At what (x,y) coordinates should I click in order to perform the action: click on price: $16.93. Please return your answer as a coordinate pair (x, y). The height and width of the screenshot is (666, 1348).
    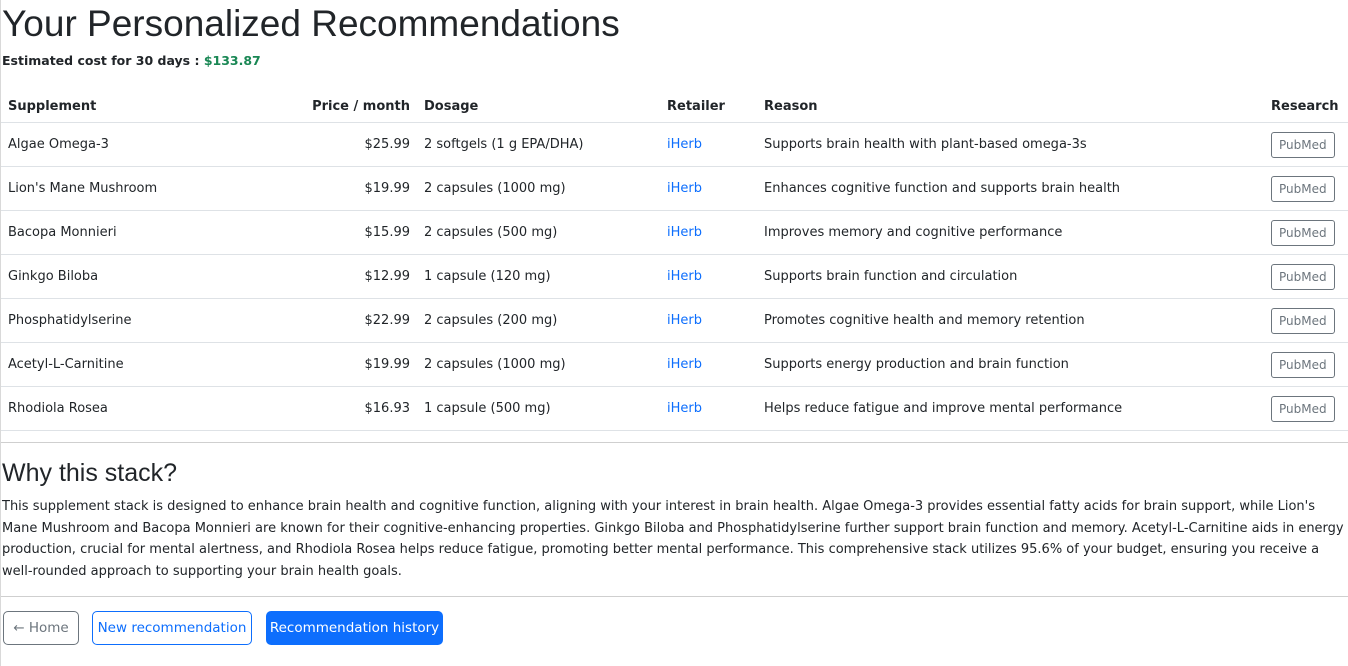
    Looking at the image, I should click on (351, 408).